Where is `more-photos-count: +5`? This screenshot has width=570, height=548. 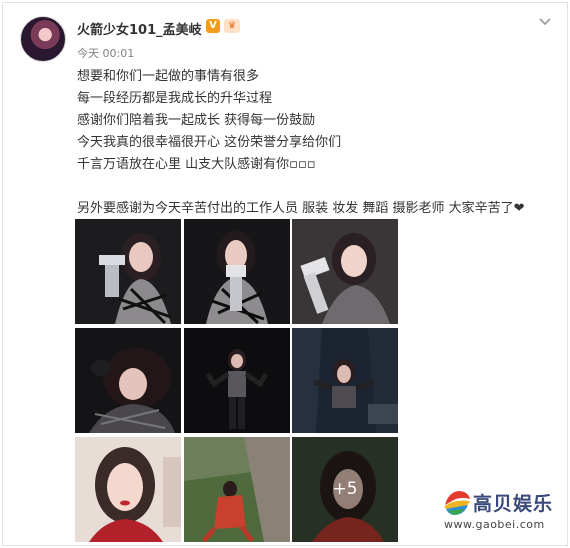 more-photos-count: +5 is located at coordinates (345, 489).